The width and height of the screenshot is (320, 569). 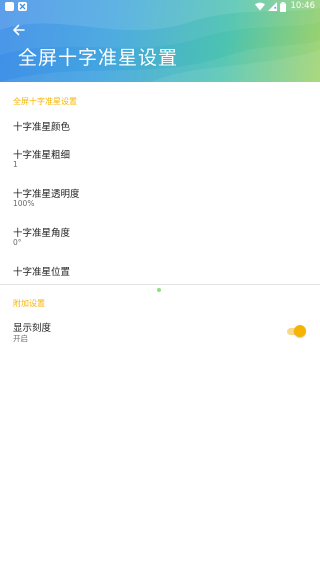 I want to click on notification-close-icon, so click(x=22, y=6).